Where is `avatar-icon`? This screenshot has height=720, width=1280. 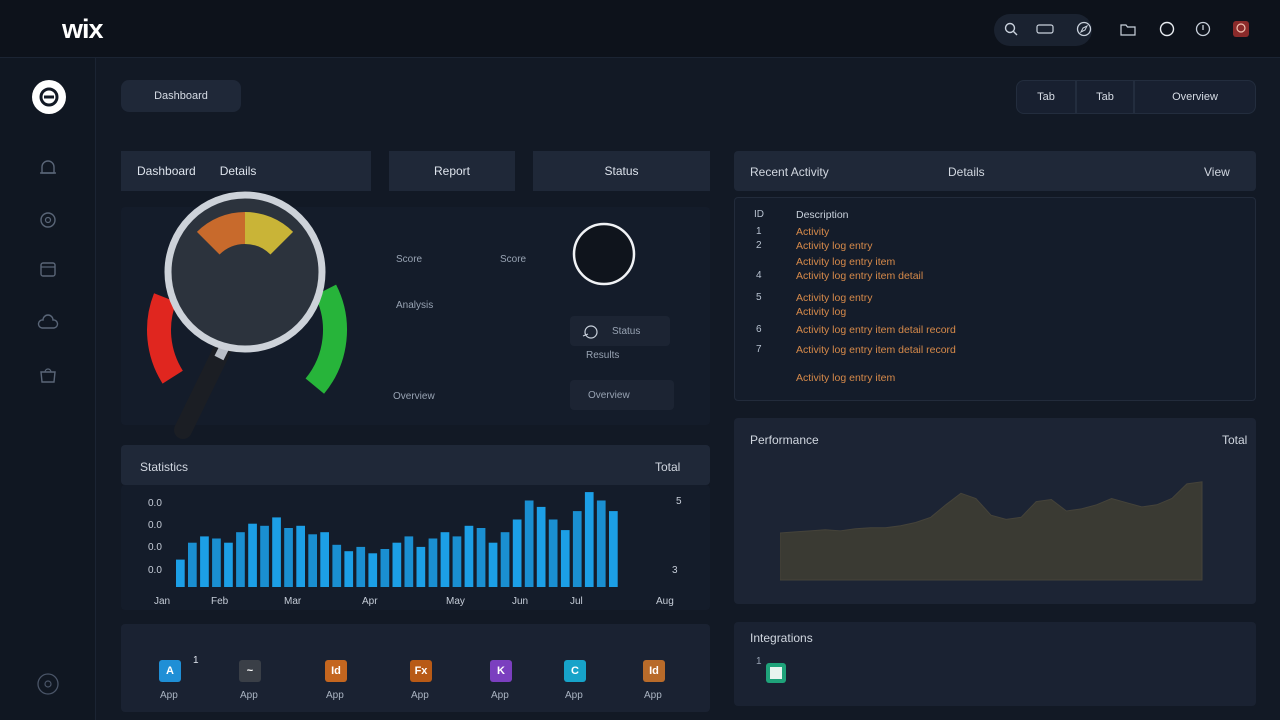
avatar-icon is located at coordinates (1241, 29).